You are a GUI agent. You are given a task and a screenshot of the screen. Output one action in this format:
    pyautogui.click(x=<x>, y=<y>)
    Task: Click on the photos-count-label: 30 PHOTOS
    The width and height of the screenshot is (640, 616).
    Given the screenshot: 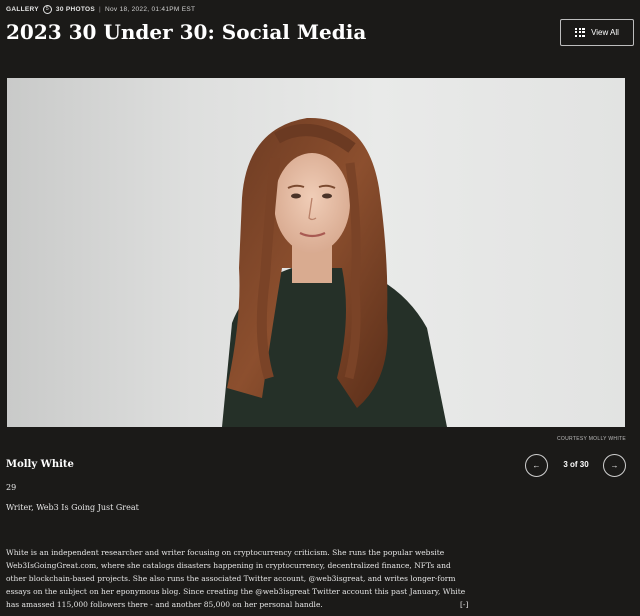 What is the action you would take?
    pyautogui.click(x=75, y=9)
    